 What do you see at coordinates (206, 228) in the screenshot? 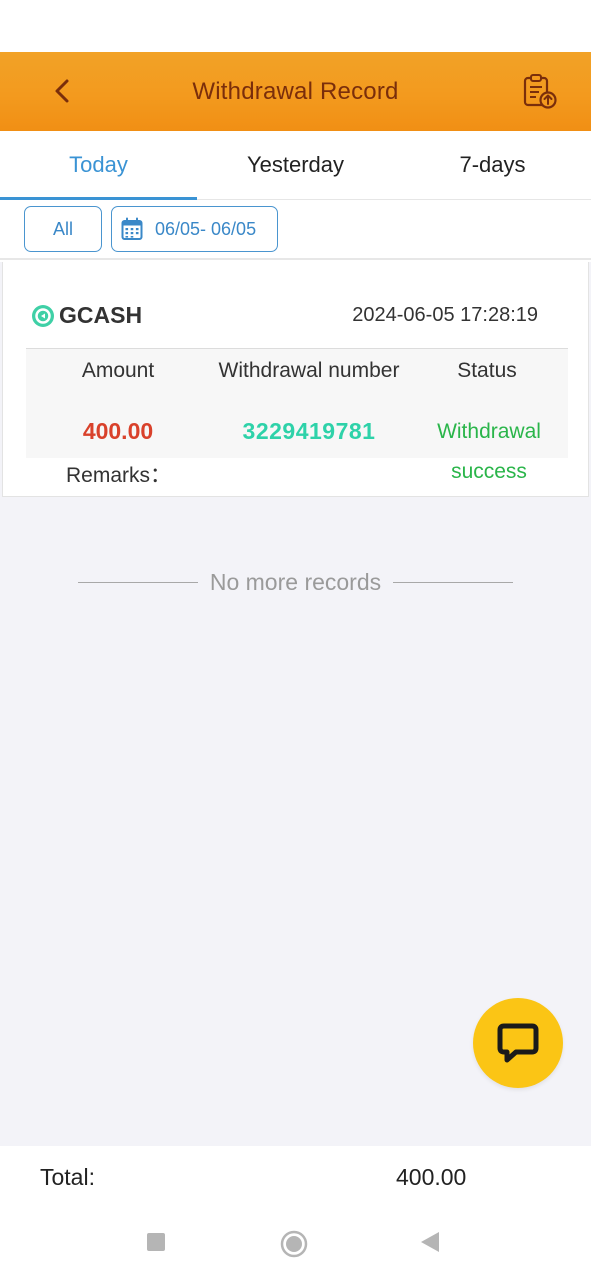
I see `date-range-text: 06/05- 06/05` at bounding box center [206, 228].